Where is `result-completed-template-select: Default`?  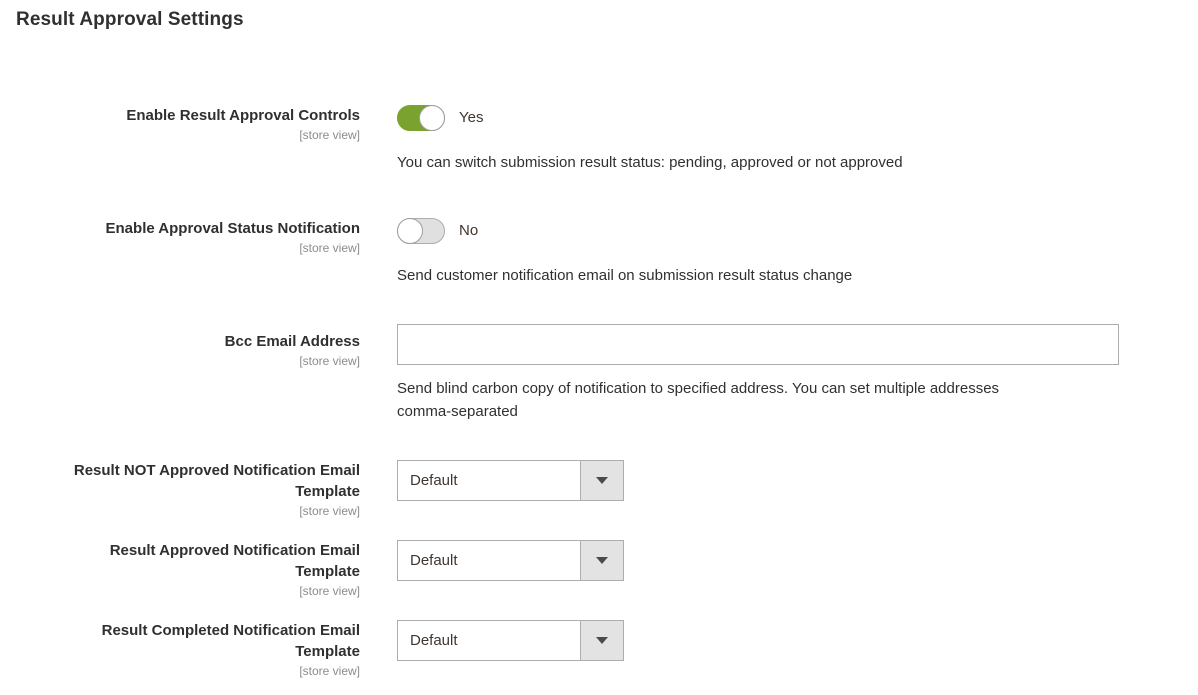
result-completed-template-select: Default is located at coordinates (510, 640).